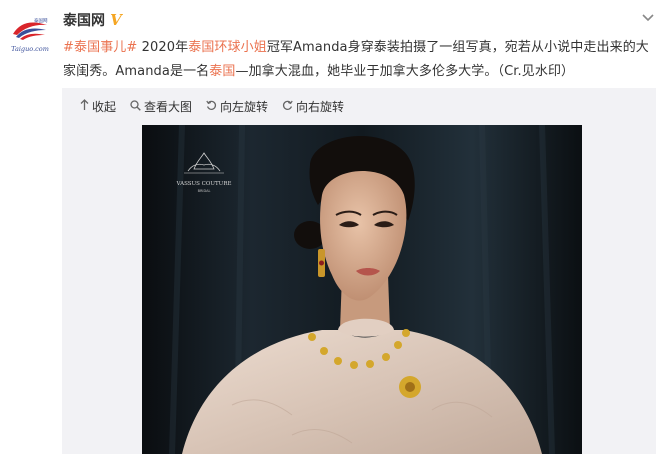 The height and width of the screenshot is (454, 670). Describe the element at coordinates (100, 47) in the screenshot. I see `hashtag-link: #泰国事儿#` at that location.